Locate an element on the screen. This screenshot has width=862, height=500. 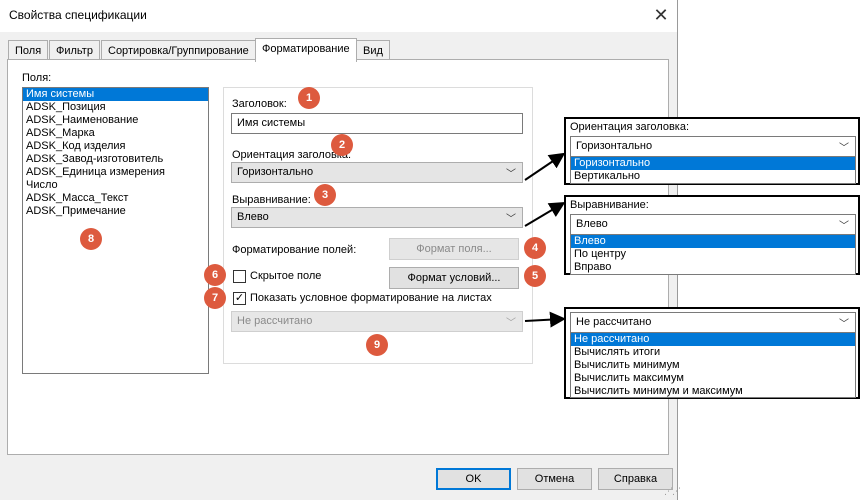
orientation-select: Горизонтально ﹀ is located at coordinates (377, 172).